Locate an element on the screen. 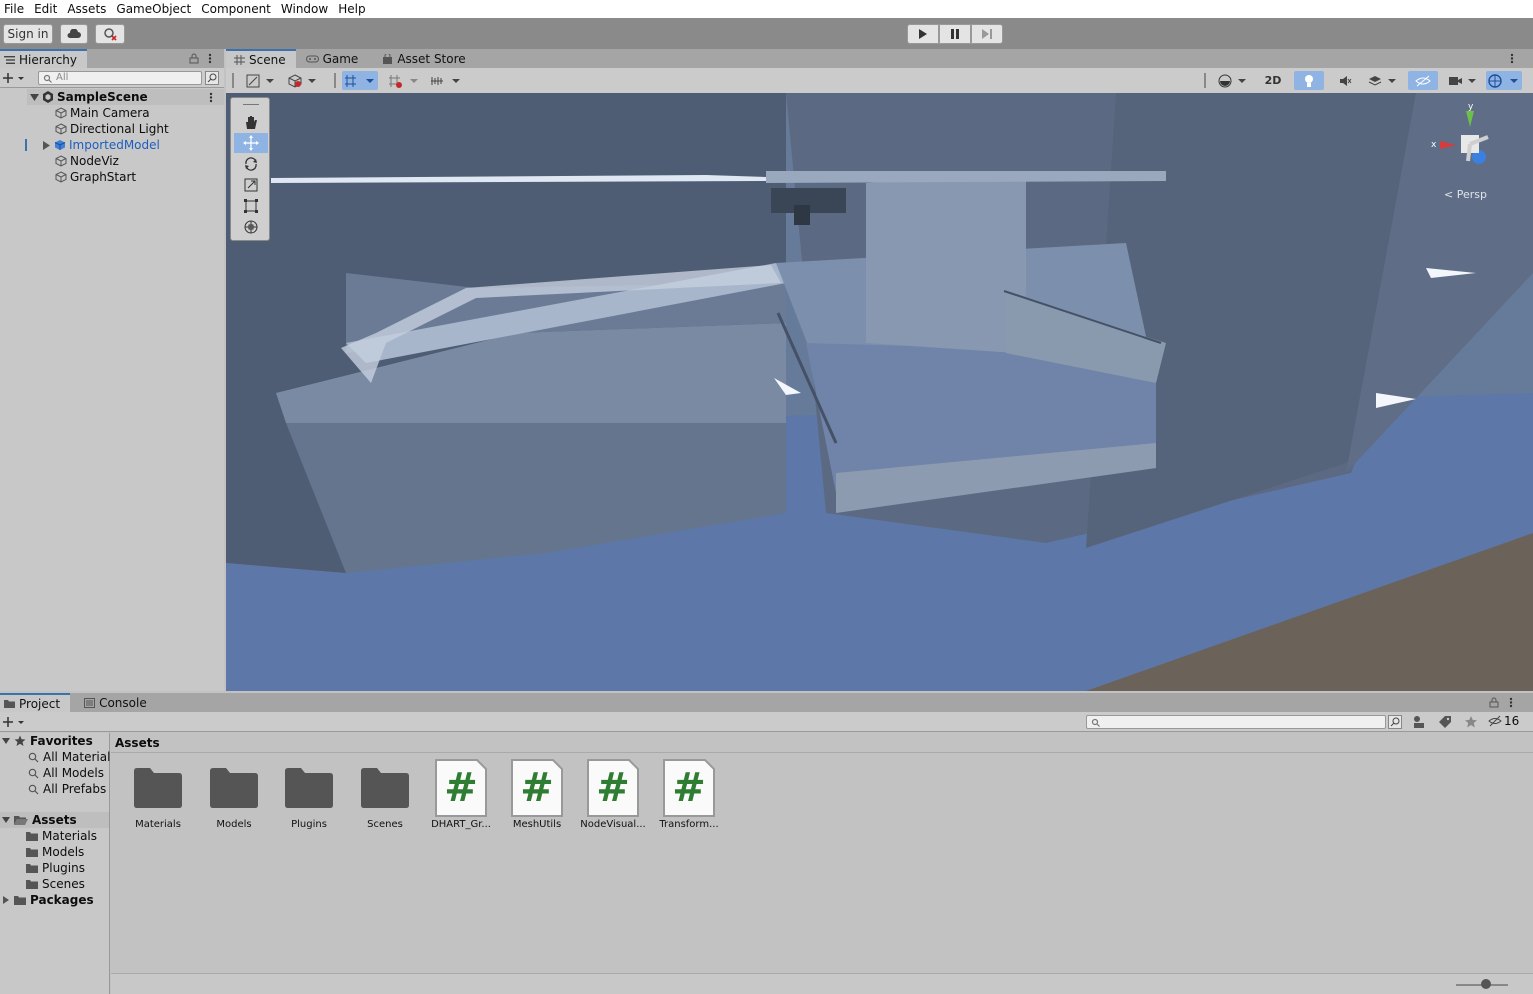 This screenshot has width=1533, height=994. menu-help: Help is located at coordinates (352, 9).